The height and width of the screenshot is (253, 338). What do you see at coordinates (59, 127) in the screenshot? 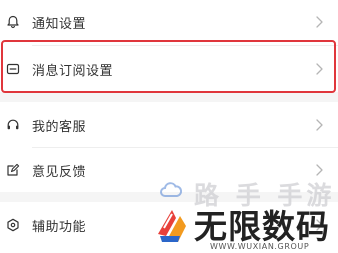
I see `settings-item-label: 我的客服` at bounding box center [59, 127].